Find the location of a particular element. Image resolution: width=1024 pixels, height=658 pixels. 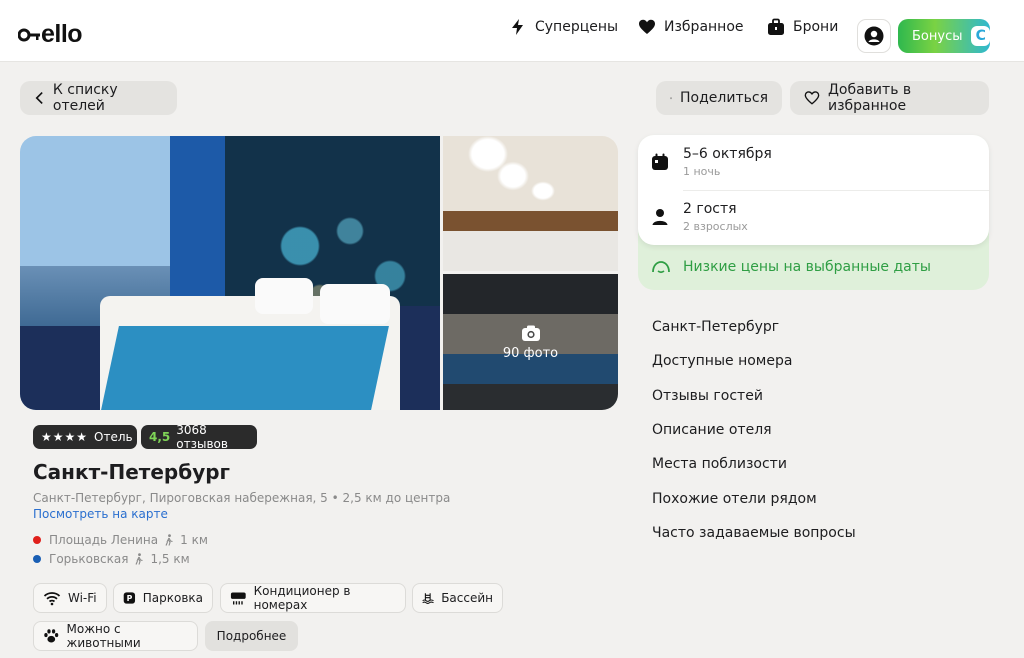

smile-icon is located at coordinates (661, 267).